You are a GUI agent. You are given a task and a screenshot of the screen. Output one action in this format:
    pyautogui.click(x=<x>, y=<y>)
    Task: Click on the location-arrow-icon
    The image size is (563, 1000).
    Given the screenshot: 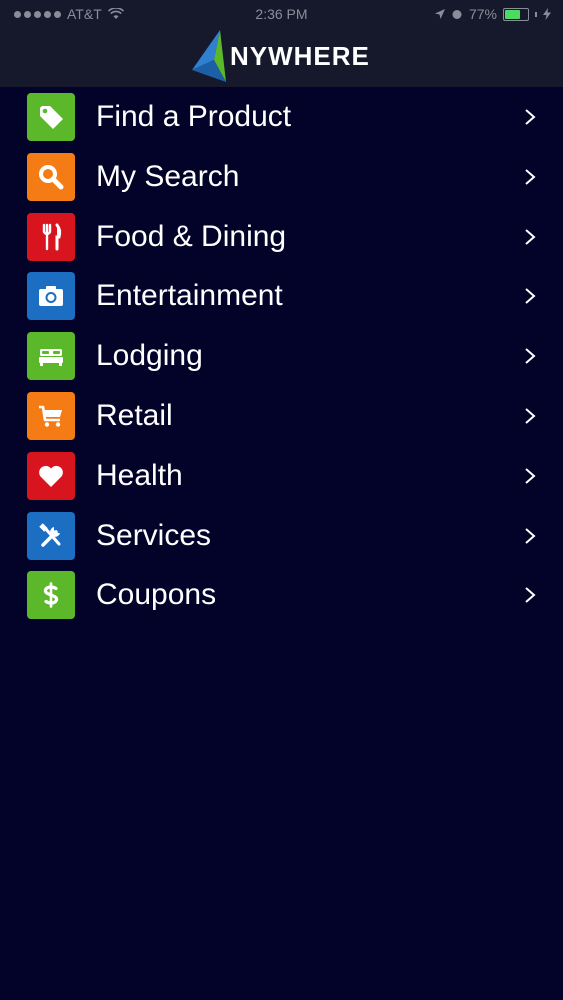 What is the action you would take?
    pyautogui.click(x=439, y=14)
    